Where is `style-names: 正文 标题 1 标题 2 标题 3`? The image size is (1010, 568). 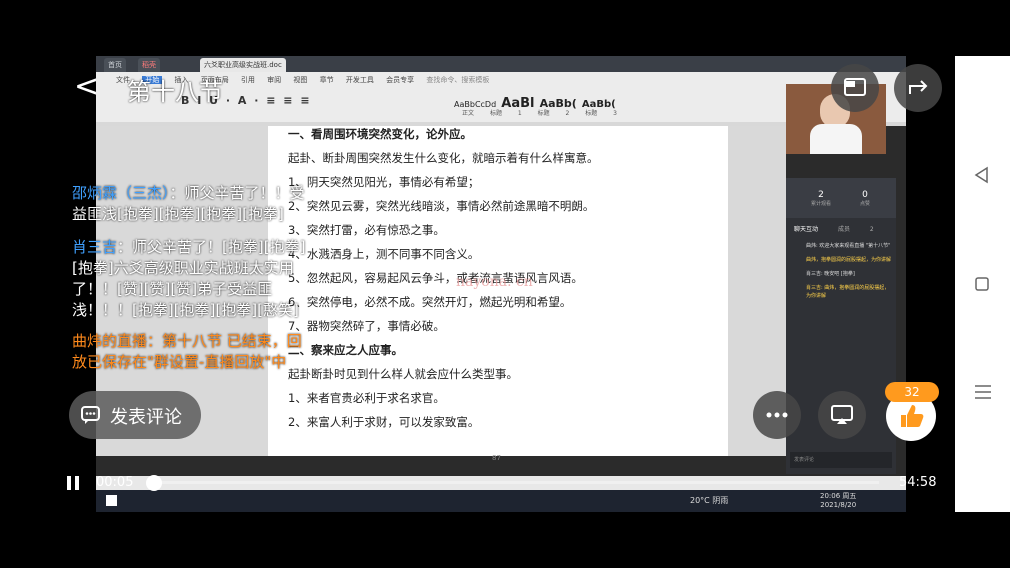 style-names: 正文 标题 1 标题 2 标题 3 is located at coordinates (539, 113).